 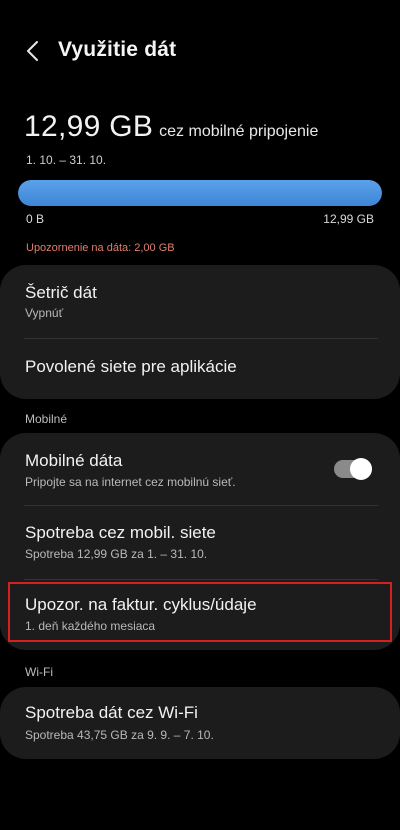 I want to click on app-bar: Využitie dát, so click(x=200, y=51).